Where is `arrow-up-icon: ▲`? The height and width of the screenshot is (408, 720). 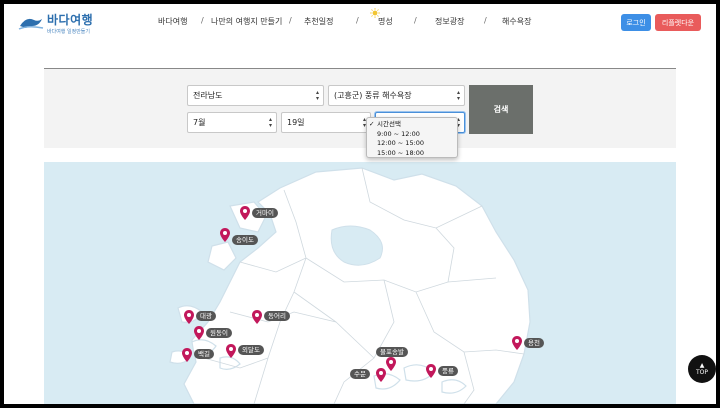
arrow-up-icon: ▲ is located at coordinates (702, 365).